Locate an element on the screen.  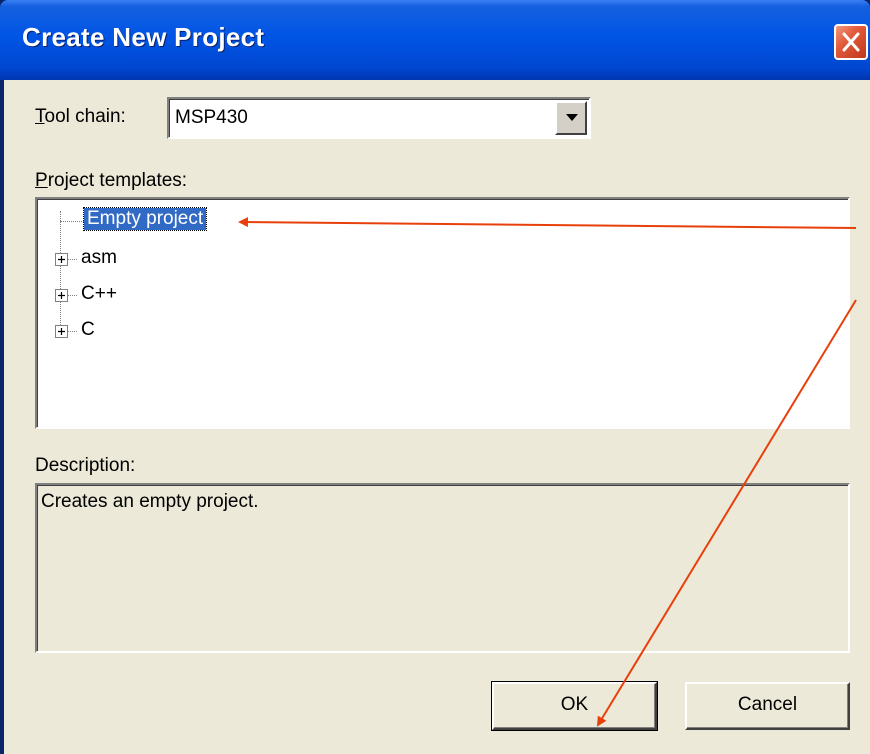
tree-item-asm: asm is located at coordinates (99, 258).